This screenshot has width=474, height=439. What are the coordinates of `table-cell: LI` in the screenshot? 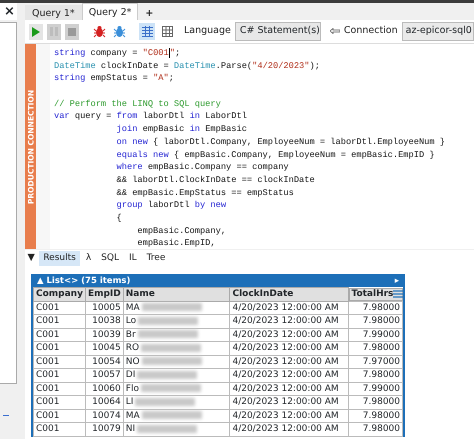 It's located at (130, 402).